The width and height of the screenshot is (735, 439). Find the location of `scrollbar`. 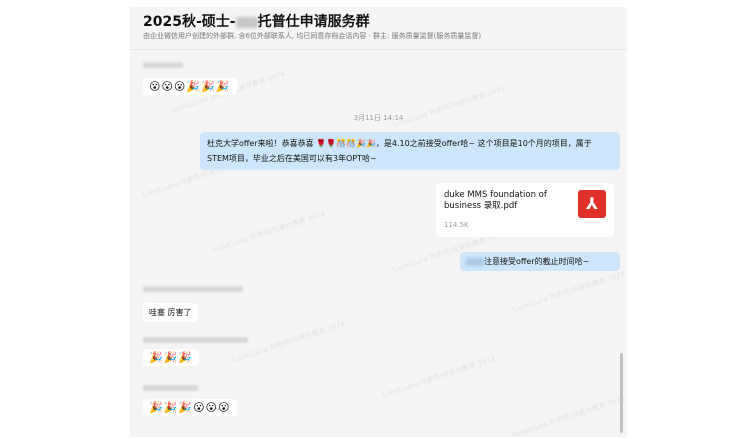

scrollbar is located at coordinates (621, 393).